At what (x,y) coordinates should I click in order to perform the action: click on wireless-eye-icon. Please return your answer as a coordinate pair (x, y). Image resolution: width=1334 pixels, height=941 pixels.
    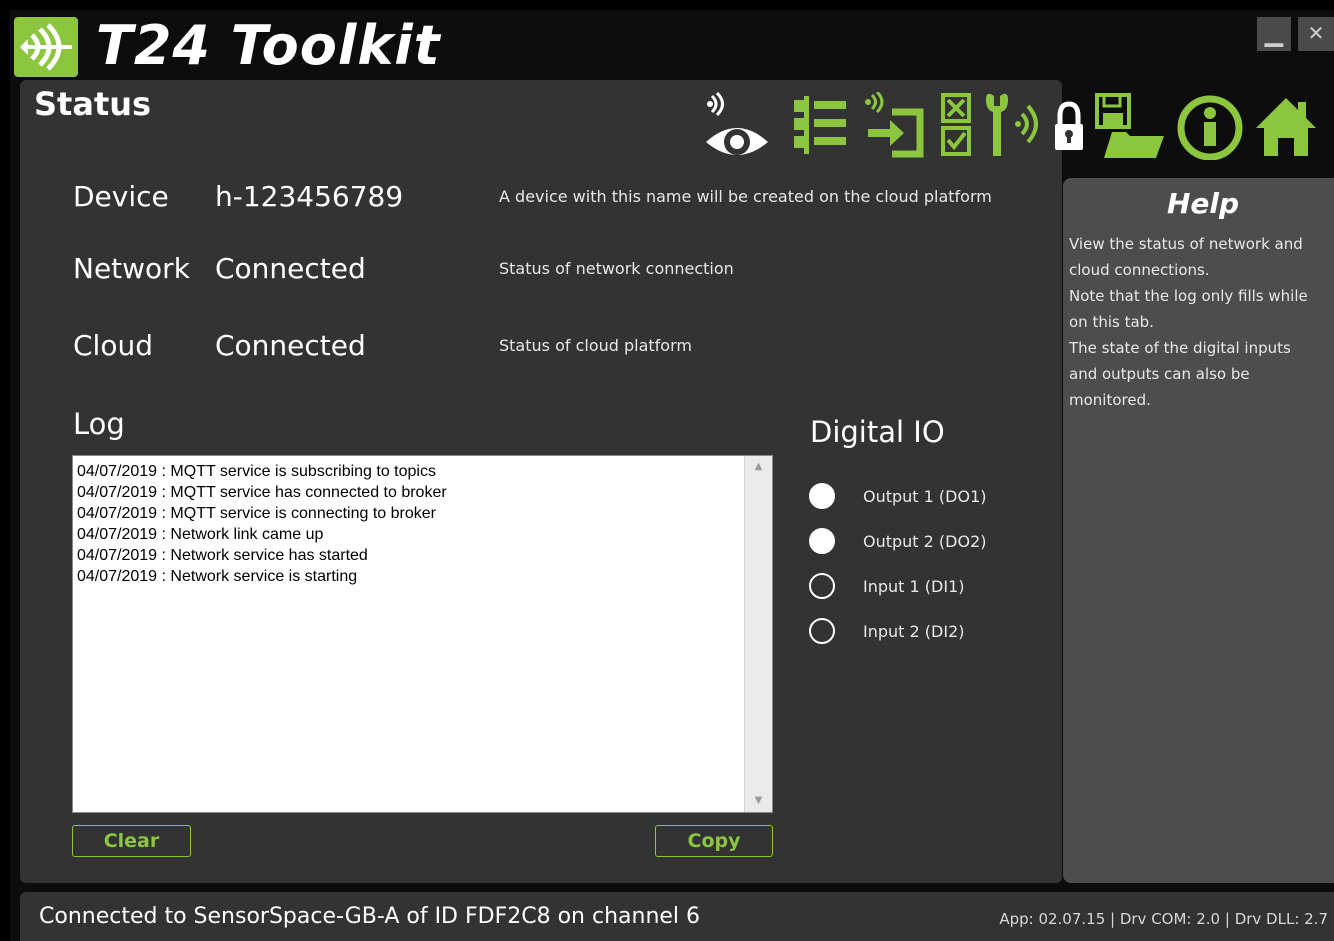
    Looking at the image, I should click on (737, 126).